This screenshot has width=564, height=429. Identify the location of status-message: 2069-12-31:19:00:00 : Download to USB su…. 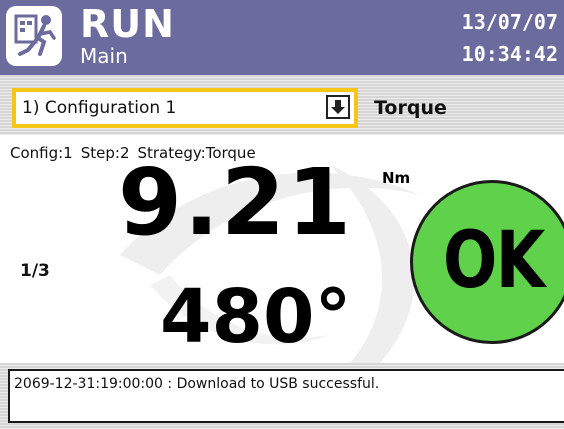
(197, 384).